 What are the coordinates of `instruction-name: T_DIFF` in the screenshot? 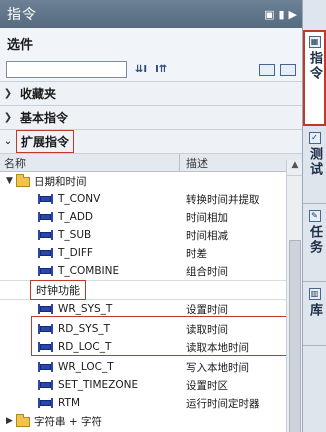 It's located at (75, 253).